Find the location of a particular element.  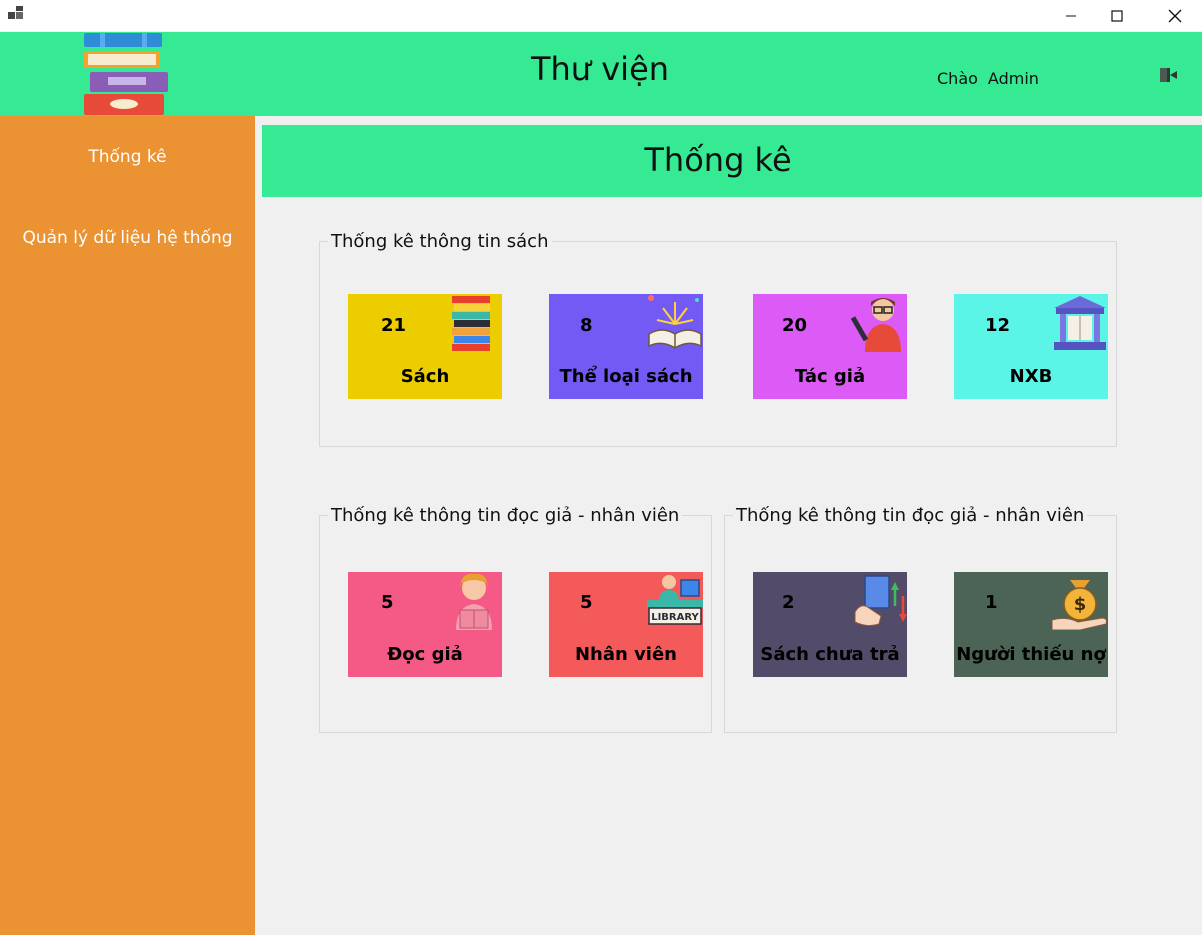

card-count: 12 is located at coordinates (998, 325).